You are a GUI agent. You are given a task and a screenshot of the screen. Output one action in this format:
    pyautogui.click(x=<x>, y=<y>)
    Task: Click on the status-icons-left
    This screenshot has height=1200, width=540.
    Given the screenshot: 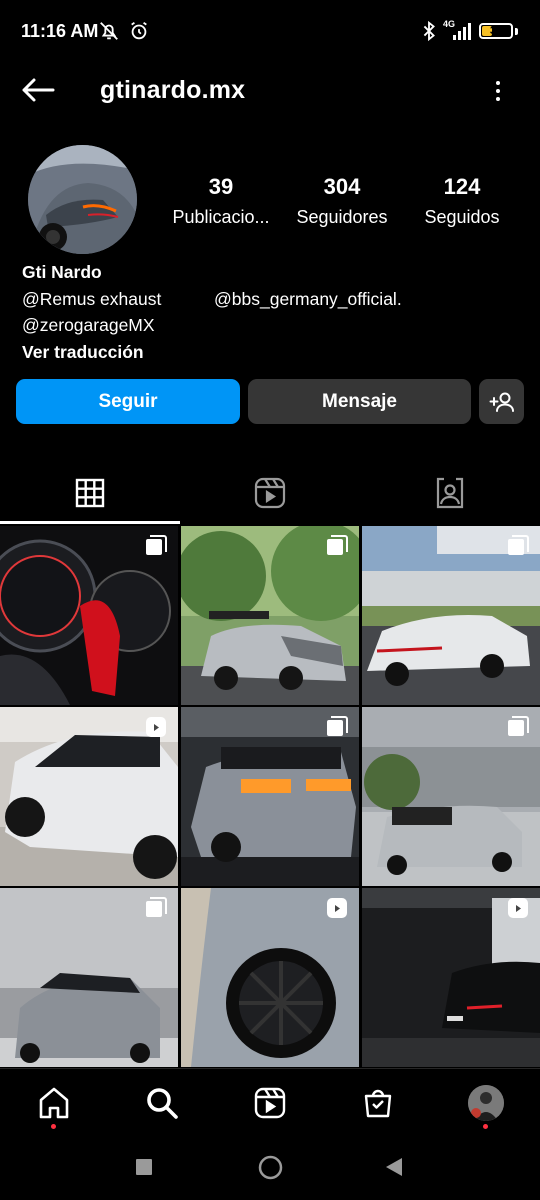 What is the action you would take?
    pyautogui.click(x=124, y=31)
    